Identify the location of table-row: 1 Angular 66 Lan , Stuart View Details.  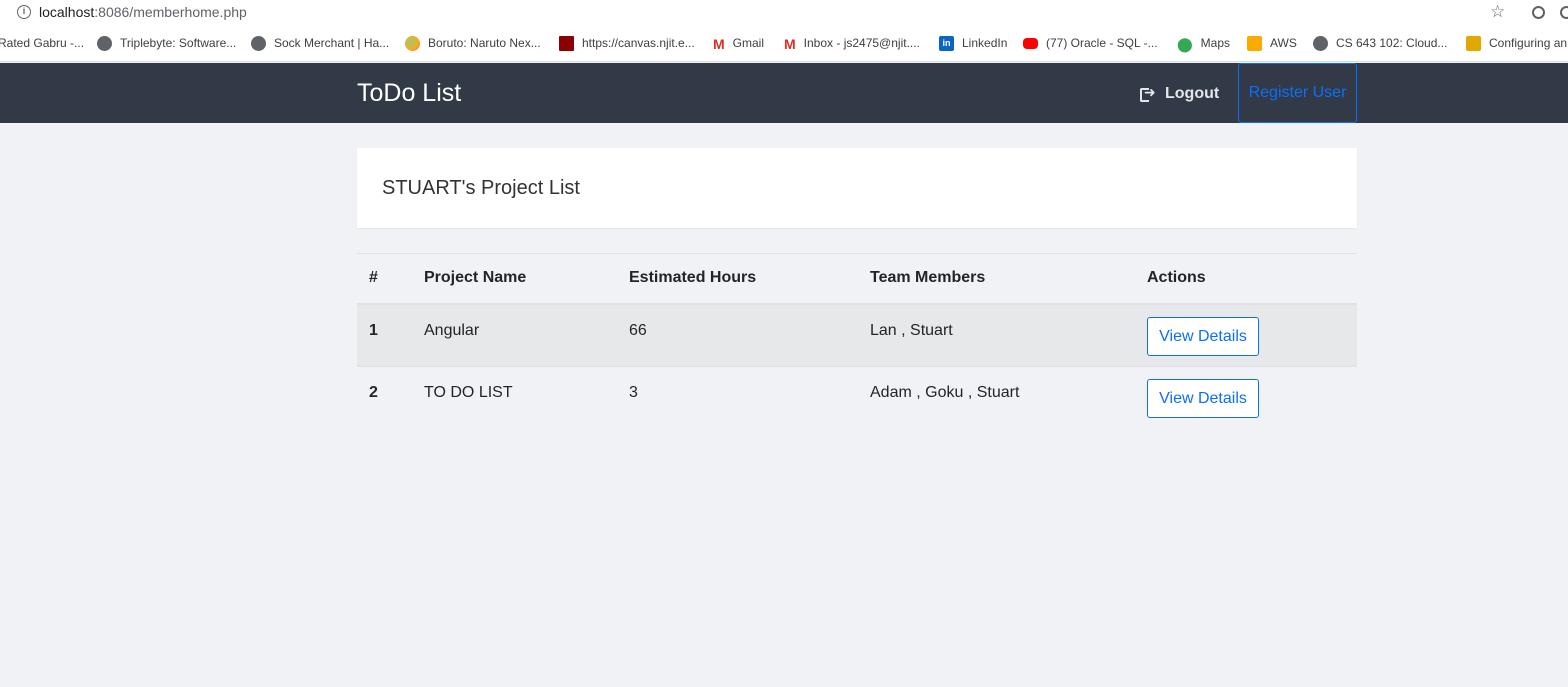
(857, 335).